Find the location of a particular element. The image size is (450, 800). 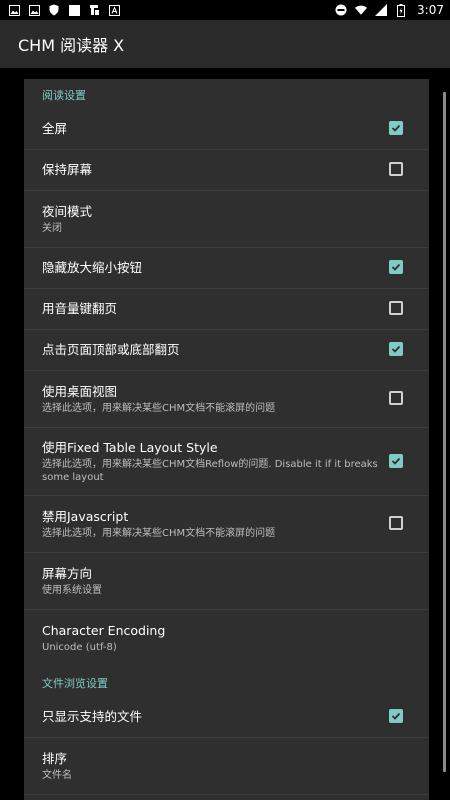

scrollbar is located at coordinates (444, 432).